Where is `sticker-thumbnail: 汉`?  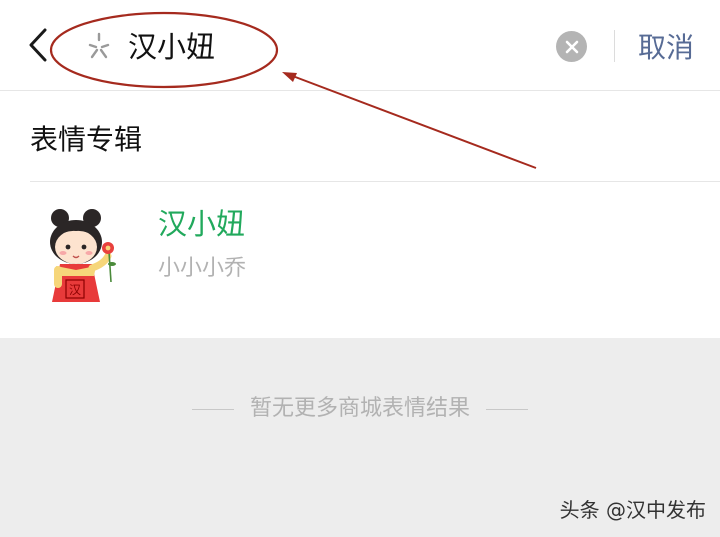
sticker-thumbnail: 汉 is located at coordinates (83, 255).